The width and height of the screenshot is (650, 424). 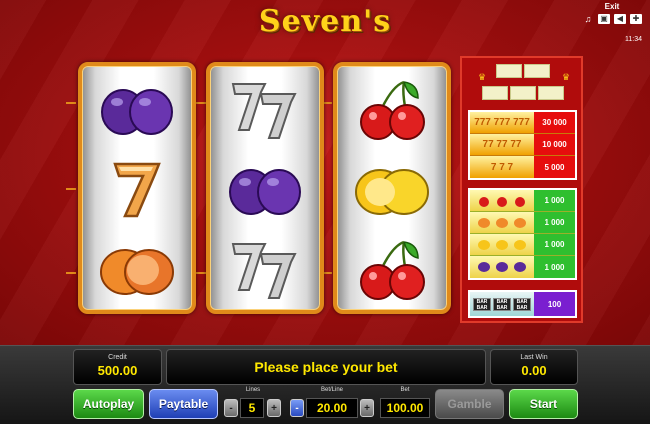 What do you see at coordinates (405, 408) in the screenshot?
I see `bet-value: 100.00` at bounding box center [405, 408].